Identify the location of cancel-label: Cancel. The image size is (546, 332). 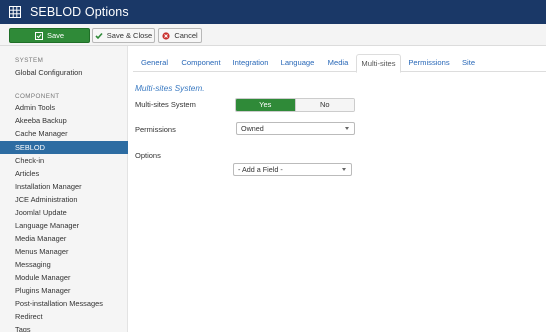
(186, 35).